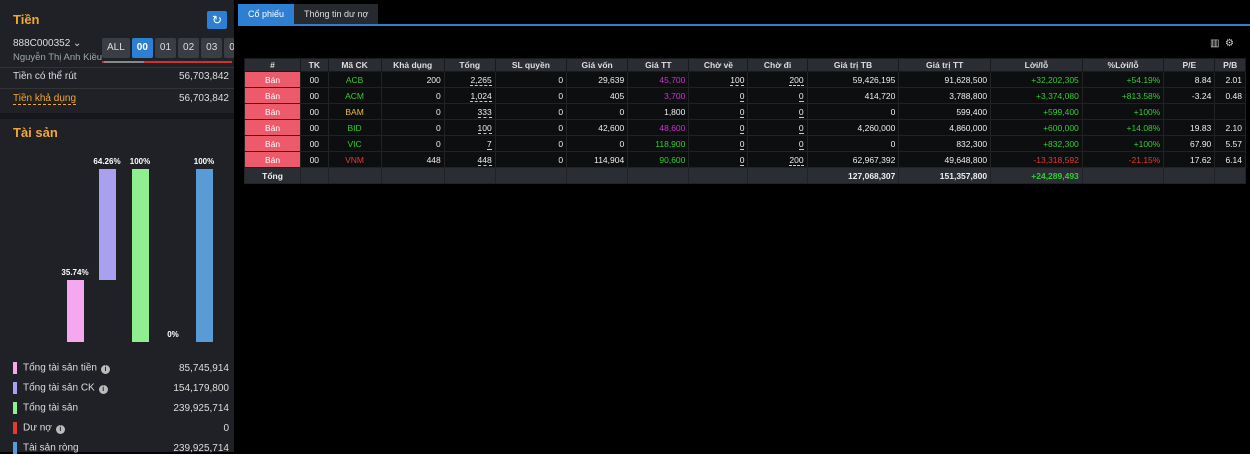 The height and width of the screenshot is (454, 1250). Describe the element at coordinates (165, 48) in the screenshot. I see `subtab-01: 01` at that location.